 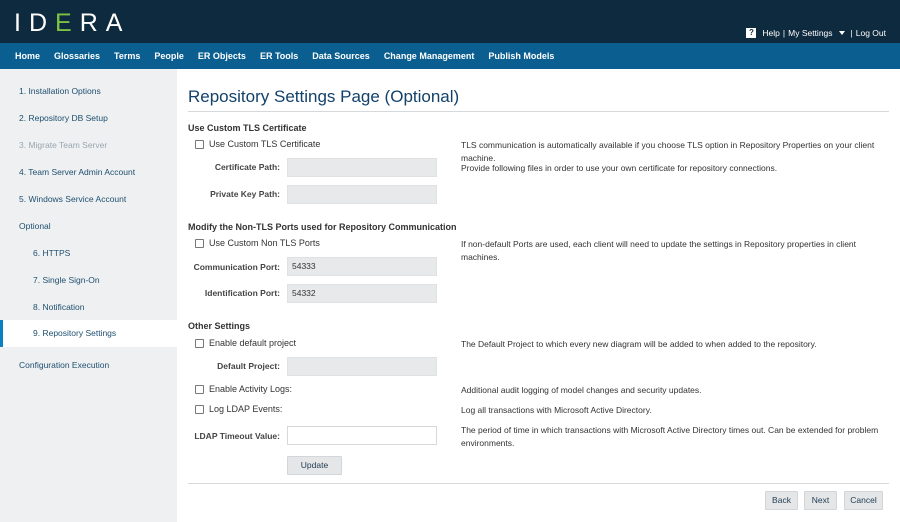 I want to click on nav-data-sources: Data Sources, so click(x=341, y=56).